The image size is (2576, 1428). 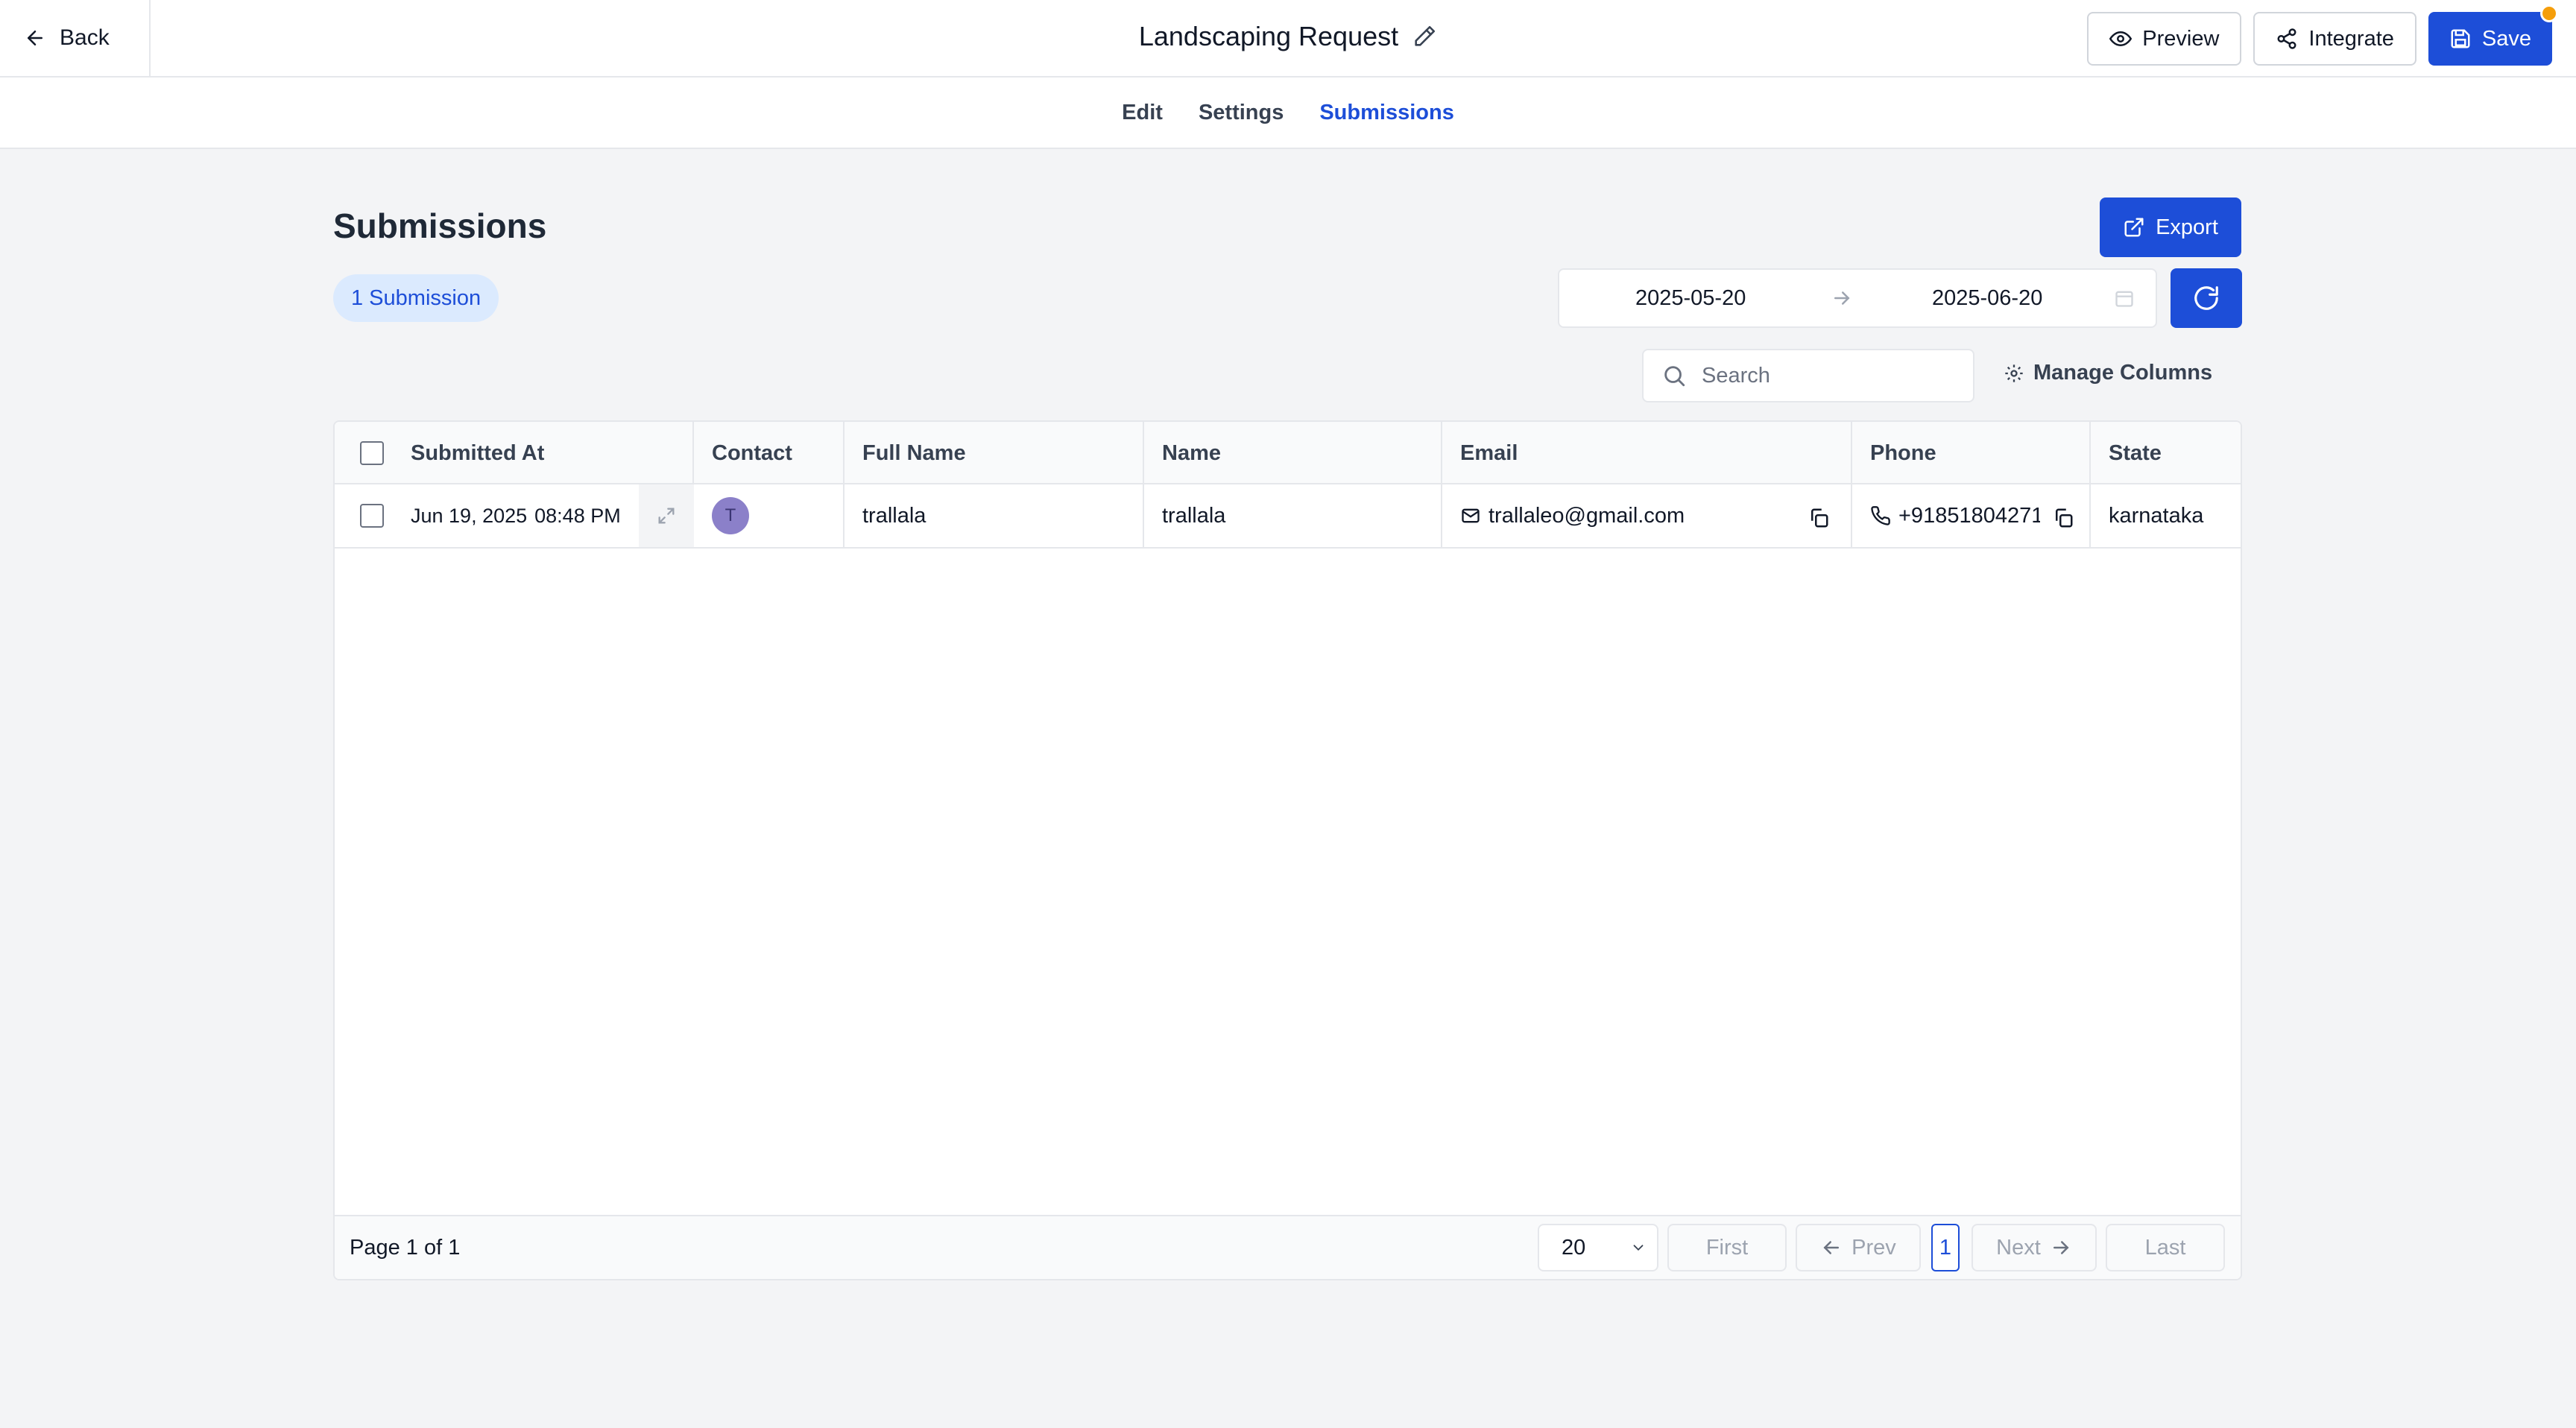 What do you see at coordinates (994, 515) in the screenshot?
I see `cell-full-name: trallala` at bounding box center [994, 515].